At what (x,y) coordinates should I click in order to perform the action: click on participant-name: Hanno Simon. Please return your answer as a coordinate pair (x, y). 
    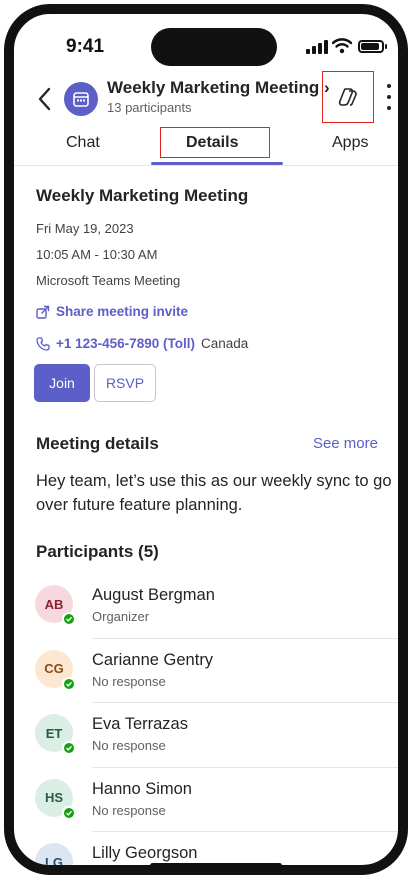
    Looking at the image, I should click on (142, 788).